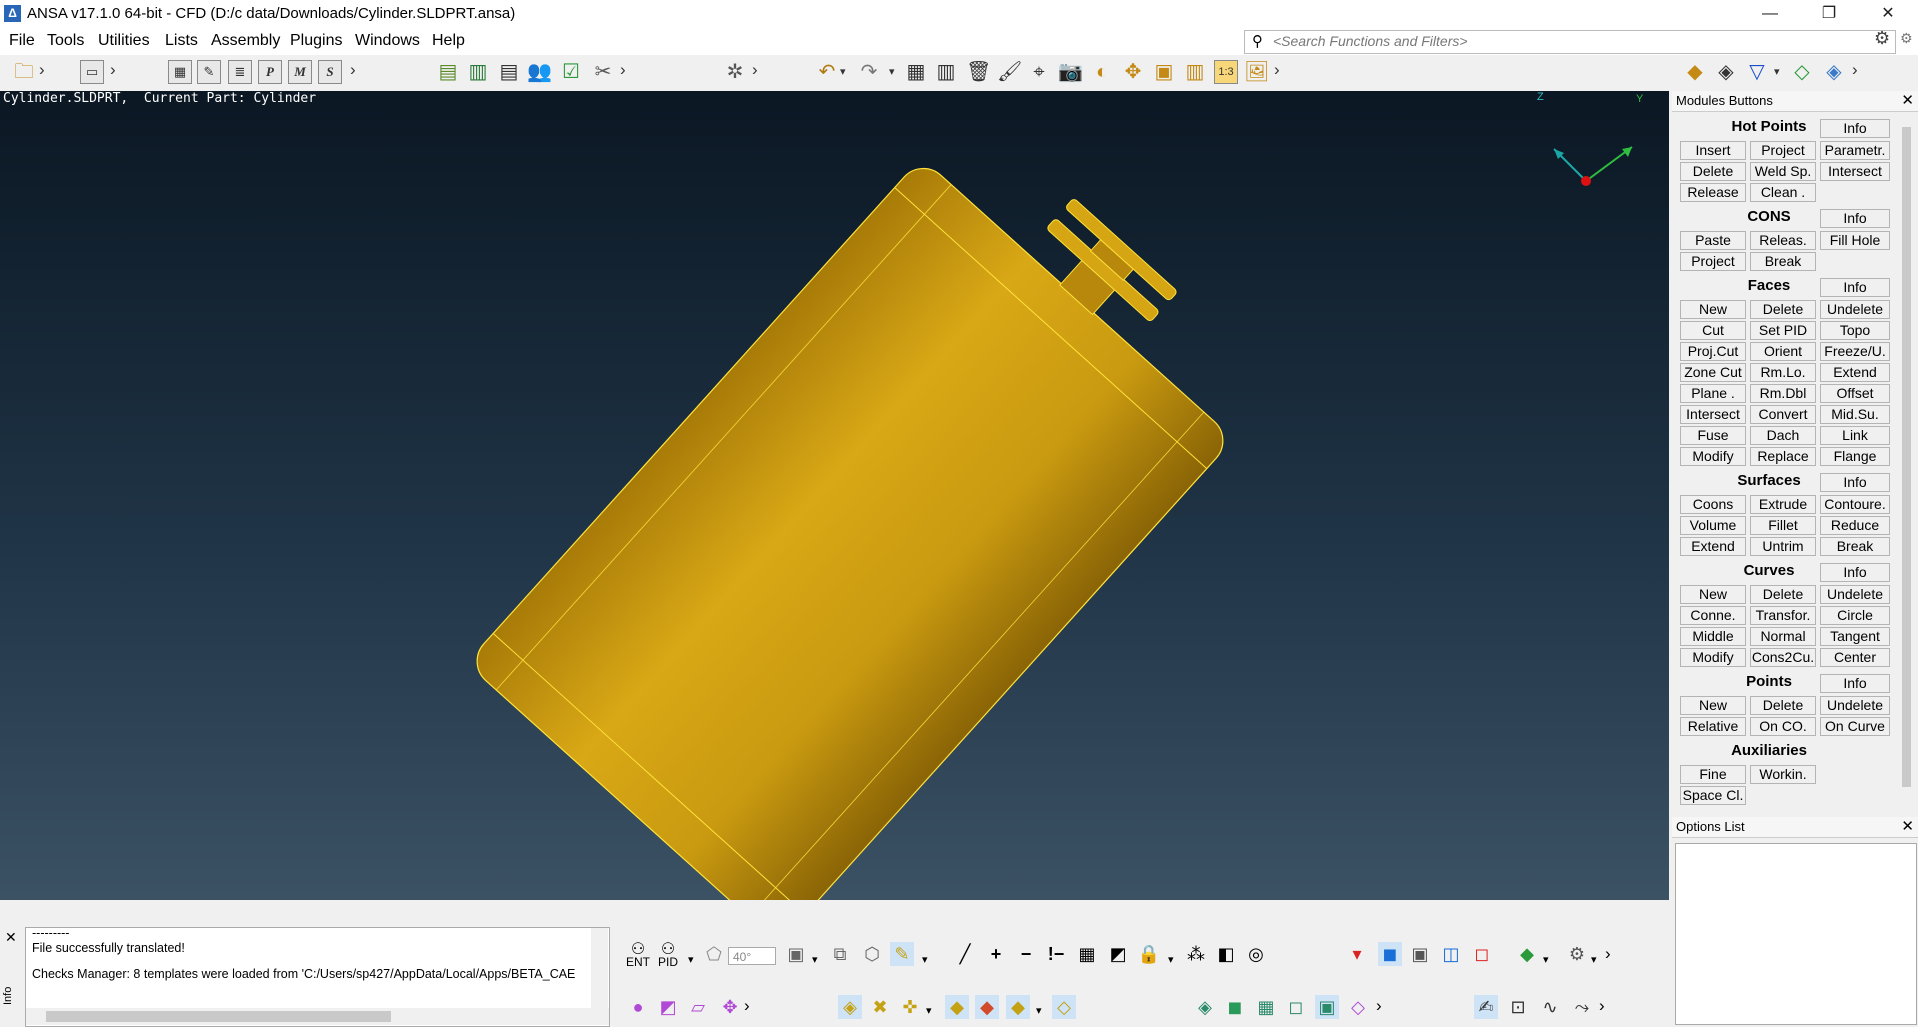 The height and width of the screenshot is (1027, 1918). Describe the element at coordinates (1713, 330) in the screenshot. I see `module-button: Cut` at that location.